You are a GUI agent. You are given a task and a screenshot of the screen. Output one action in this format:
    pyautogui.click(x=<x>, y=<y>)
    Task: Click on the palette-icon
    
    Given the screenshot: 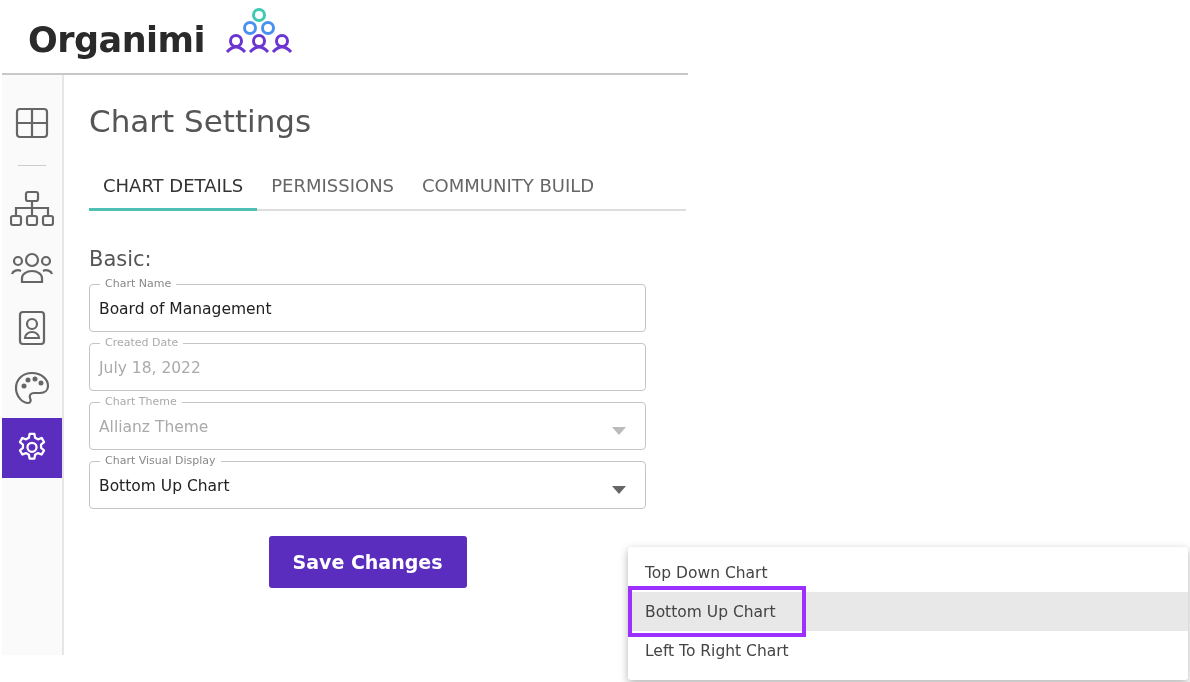 What is the action you would take?
    pyautogui.click(x=32, y=388)
    